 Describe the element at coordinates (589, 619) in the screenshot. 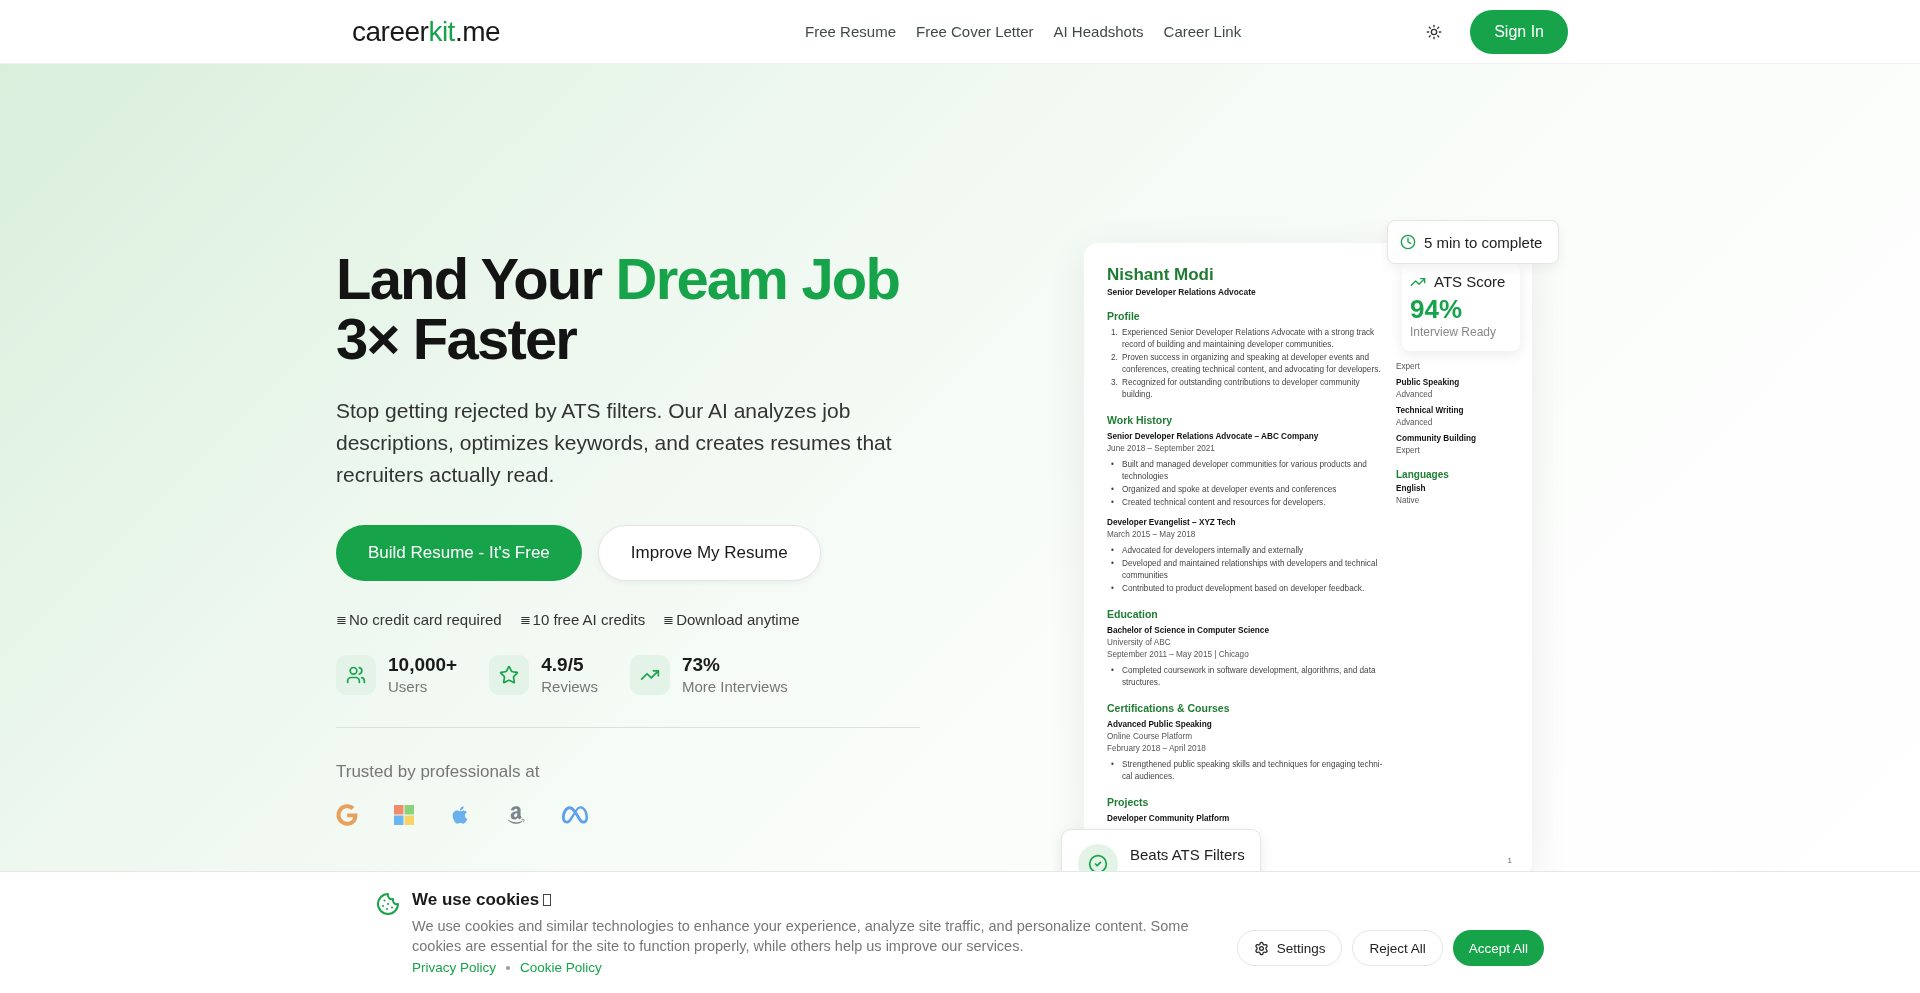

I see `perk-text: 10 free AI credits` at that location.